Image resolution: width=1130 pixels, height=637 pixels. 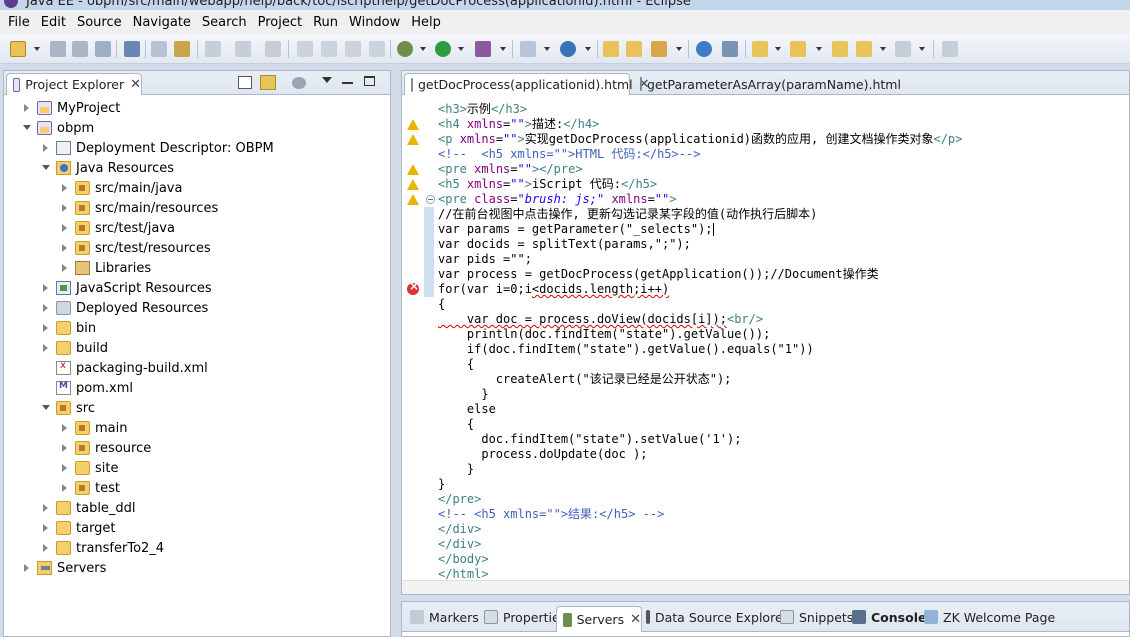 I want to click on tree-item: transferTo2_4, so click(x=102, y=548).